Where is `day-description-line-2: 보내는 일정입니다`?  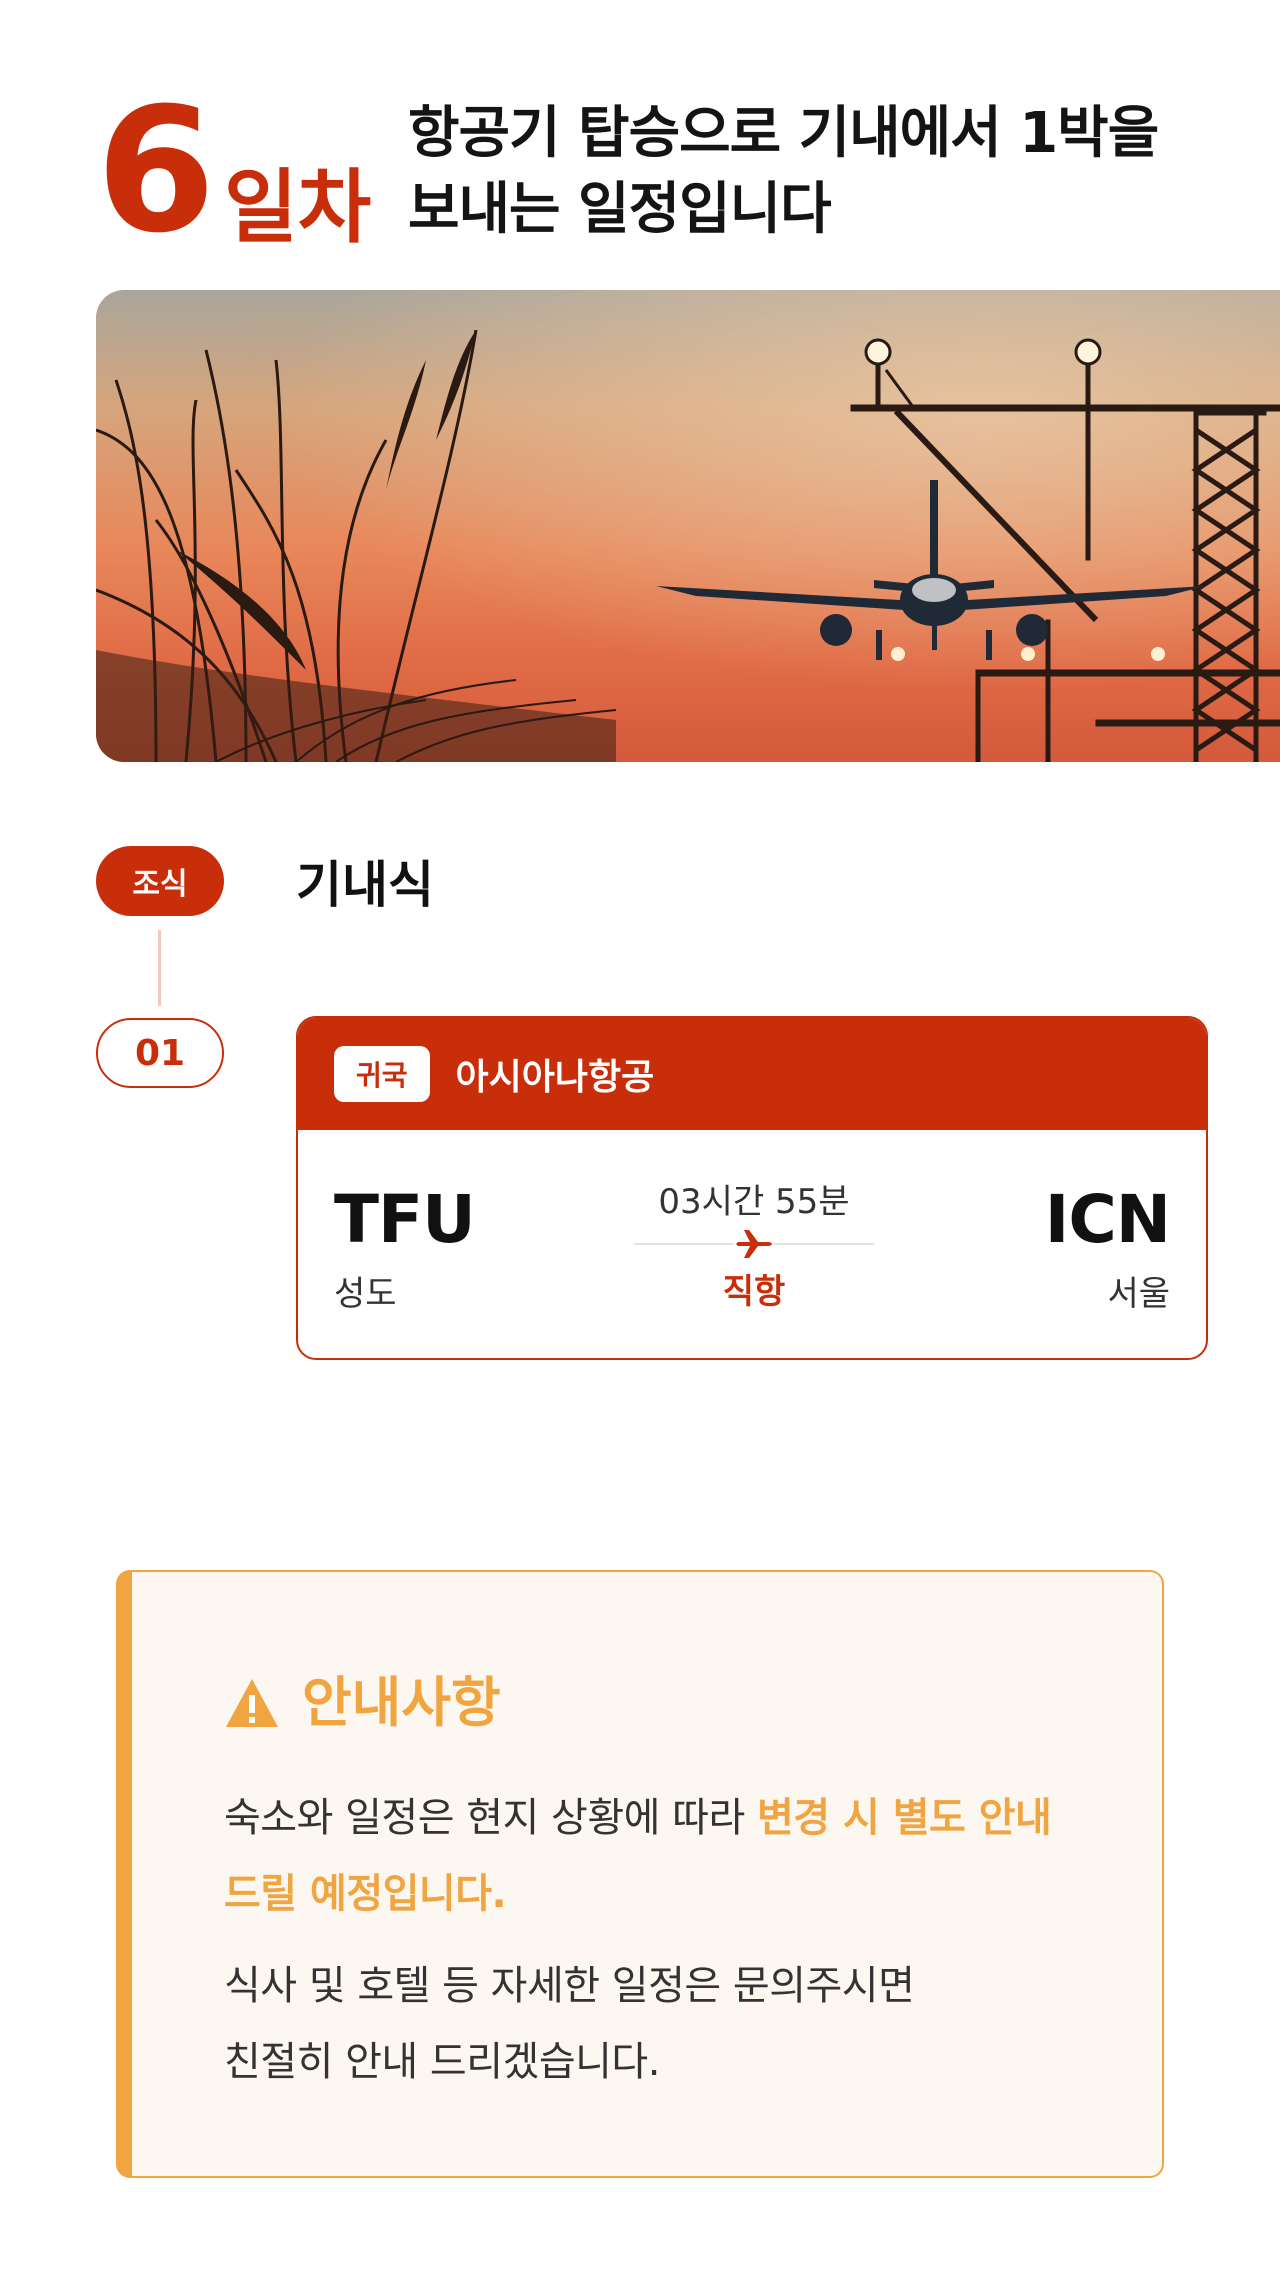 day-description-line-2: 보내는 일정입니다 is located at coordinates (620, 209).